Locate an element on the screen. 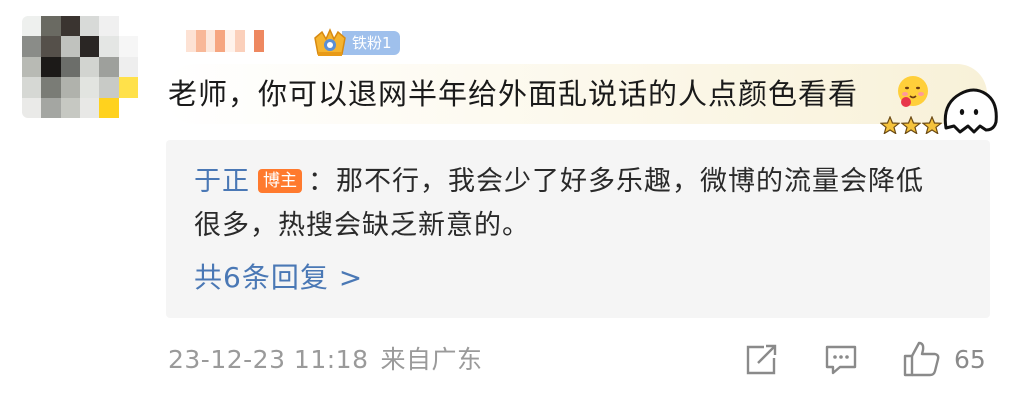 This screenshot has height=404, width=1024. comment-meta: 23-12-23 11:18 来自广东 is located at coordinates (325, 360).